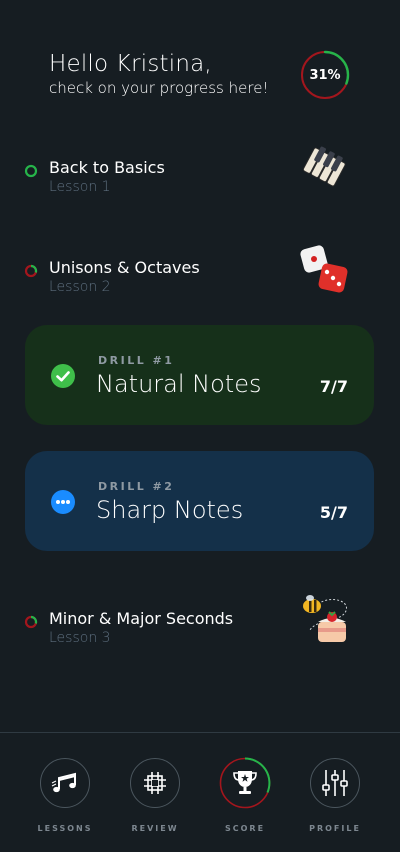 This screenshot has height=852, width=400. What do you see at coordinates (245, 828) in the screenshot?
I see `nav-label: SCORE` at bounding box center [245, 828].